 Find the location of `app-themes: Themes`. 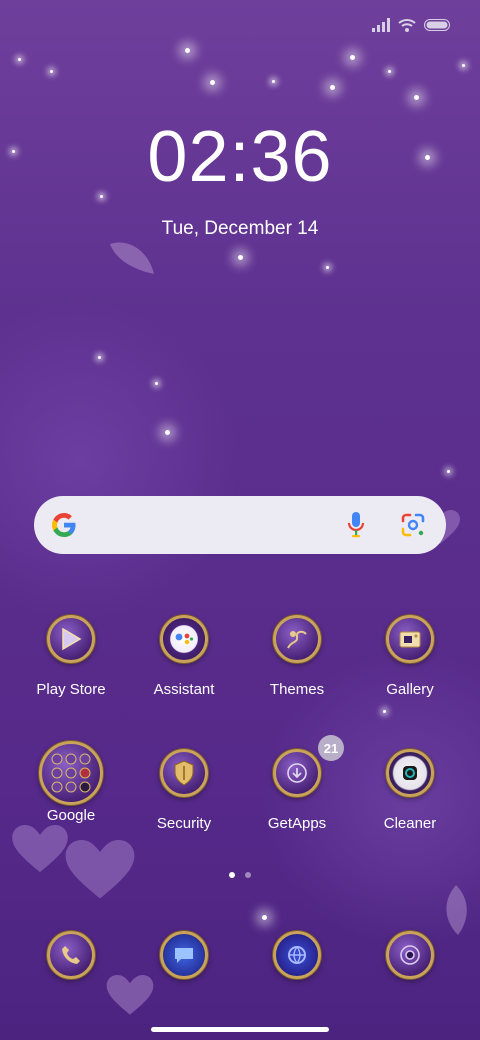

app-themes: Themes is located at coordinates (297, 655).